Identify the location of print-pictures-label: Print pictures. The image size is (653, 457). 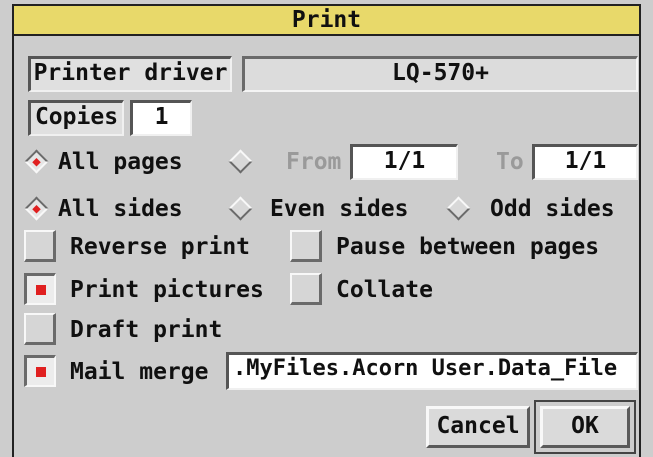
(167, 290).